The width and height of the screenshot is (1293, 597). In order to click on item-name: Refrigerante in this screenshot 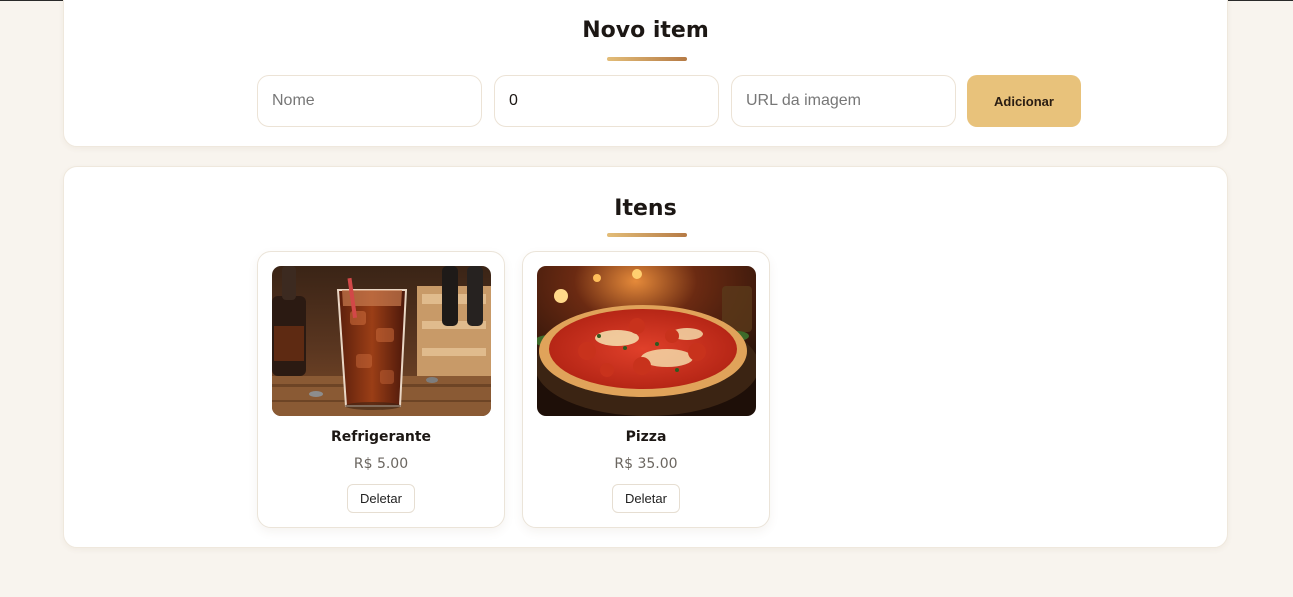, I will do `click(381, 437)`.